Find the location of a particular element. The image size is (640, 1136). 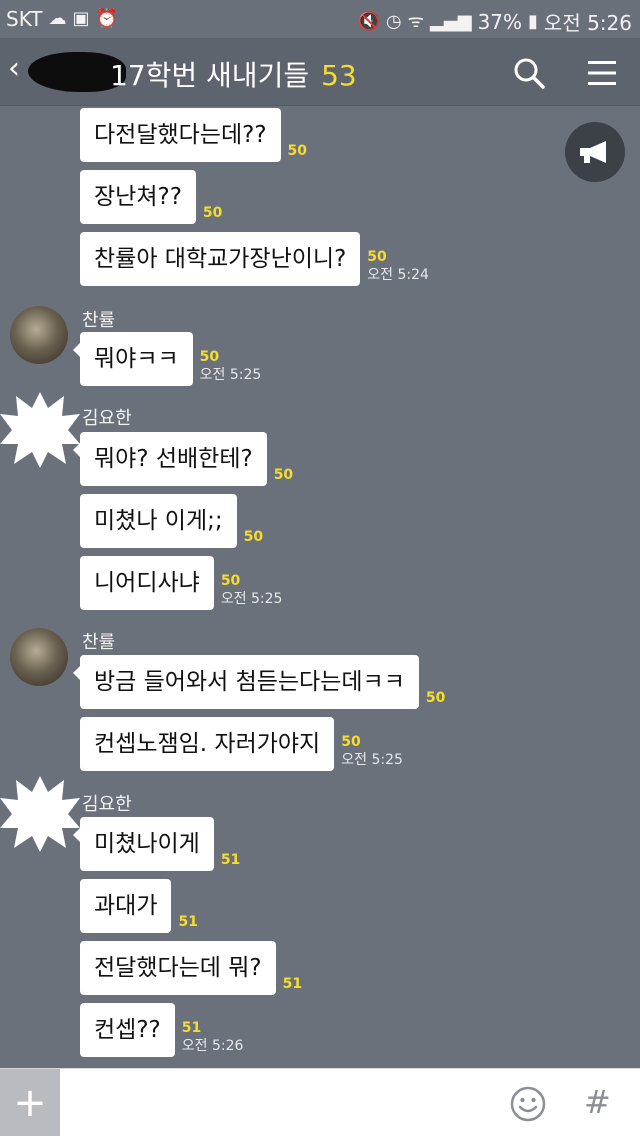

carrier-label: SKT is located at coordinates (24, 19).